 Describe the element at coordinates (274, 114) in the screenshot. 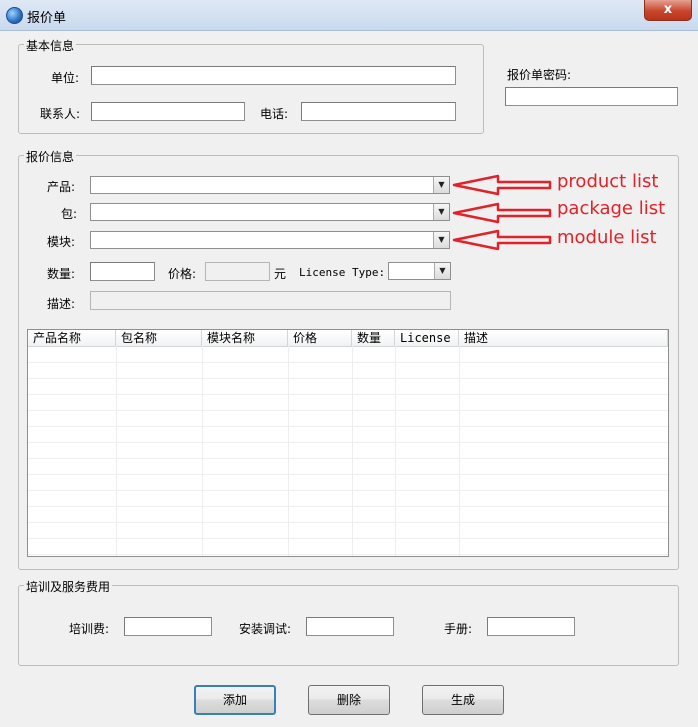

I see `phone-label: 电话:` at that location.